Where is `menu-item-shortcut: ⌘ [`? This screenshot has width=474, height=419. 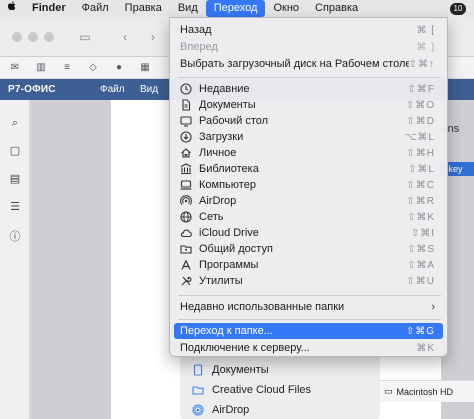 menu-item-shortcut: ⌘ [ is located at coordinates (425, 30).